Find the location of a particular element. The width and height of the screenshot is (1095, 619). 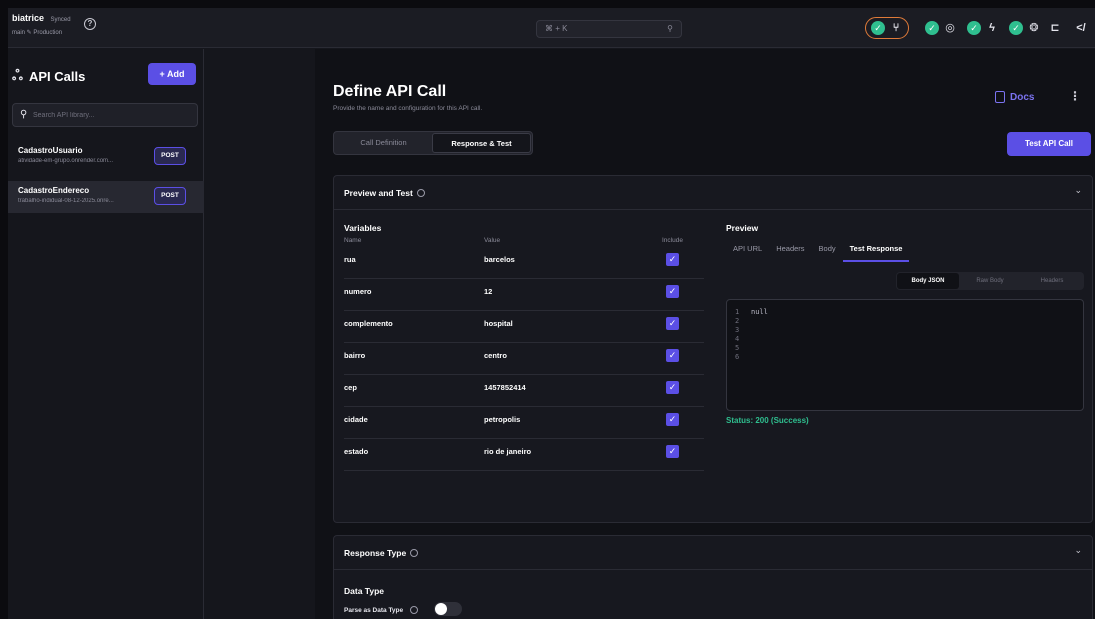

panel-header: Preview and Test ⌄ is located at coordinates (713, 193).